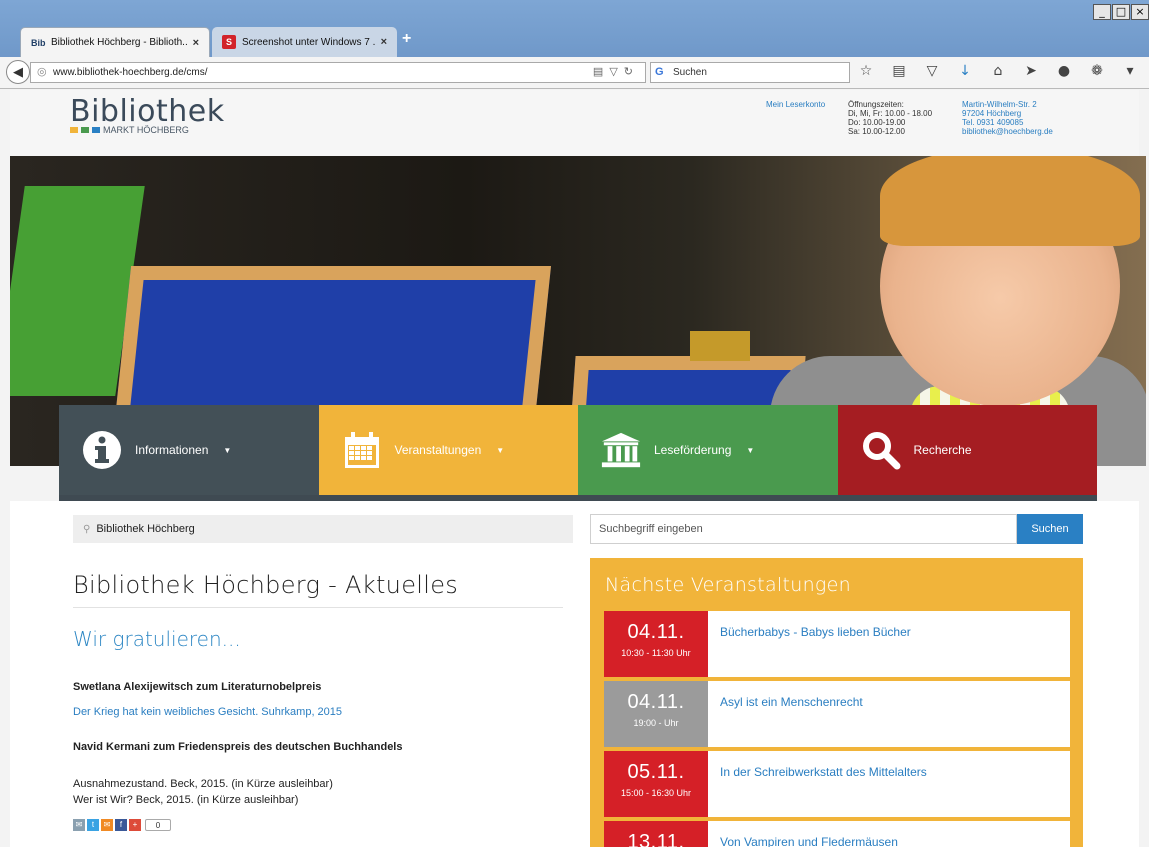 The image size is (1149, 847). What do you see at coordinates (656, 839) in the screenshot?
I see `event-date: 13.11.` at bounding box center [656, 839].